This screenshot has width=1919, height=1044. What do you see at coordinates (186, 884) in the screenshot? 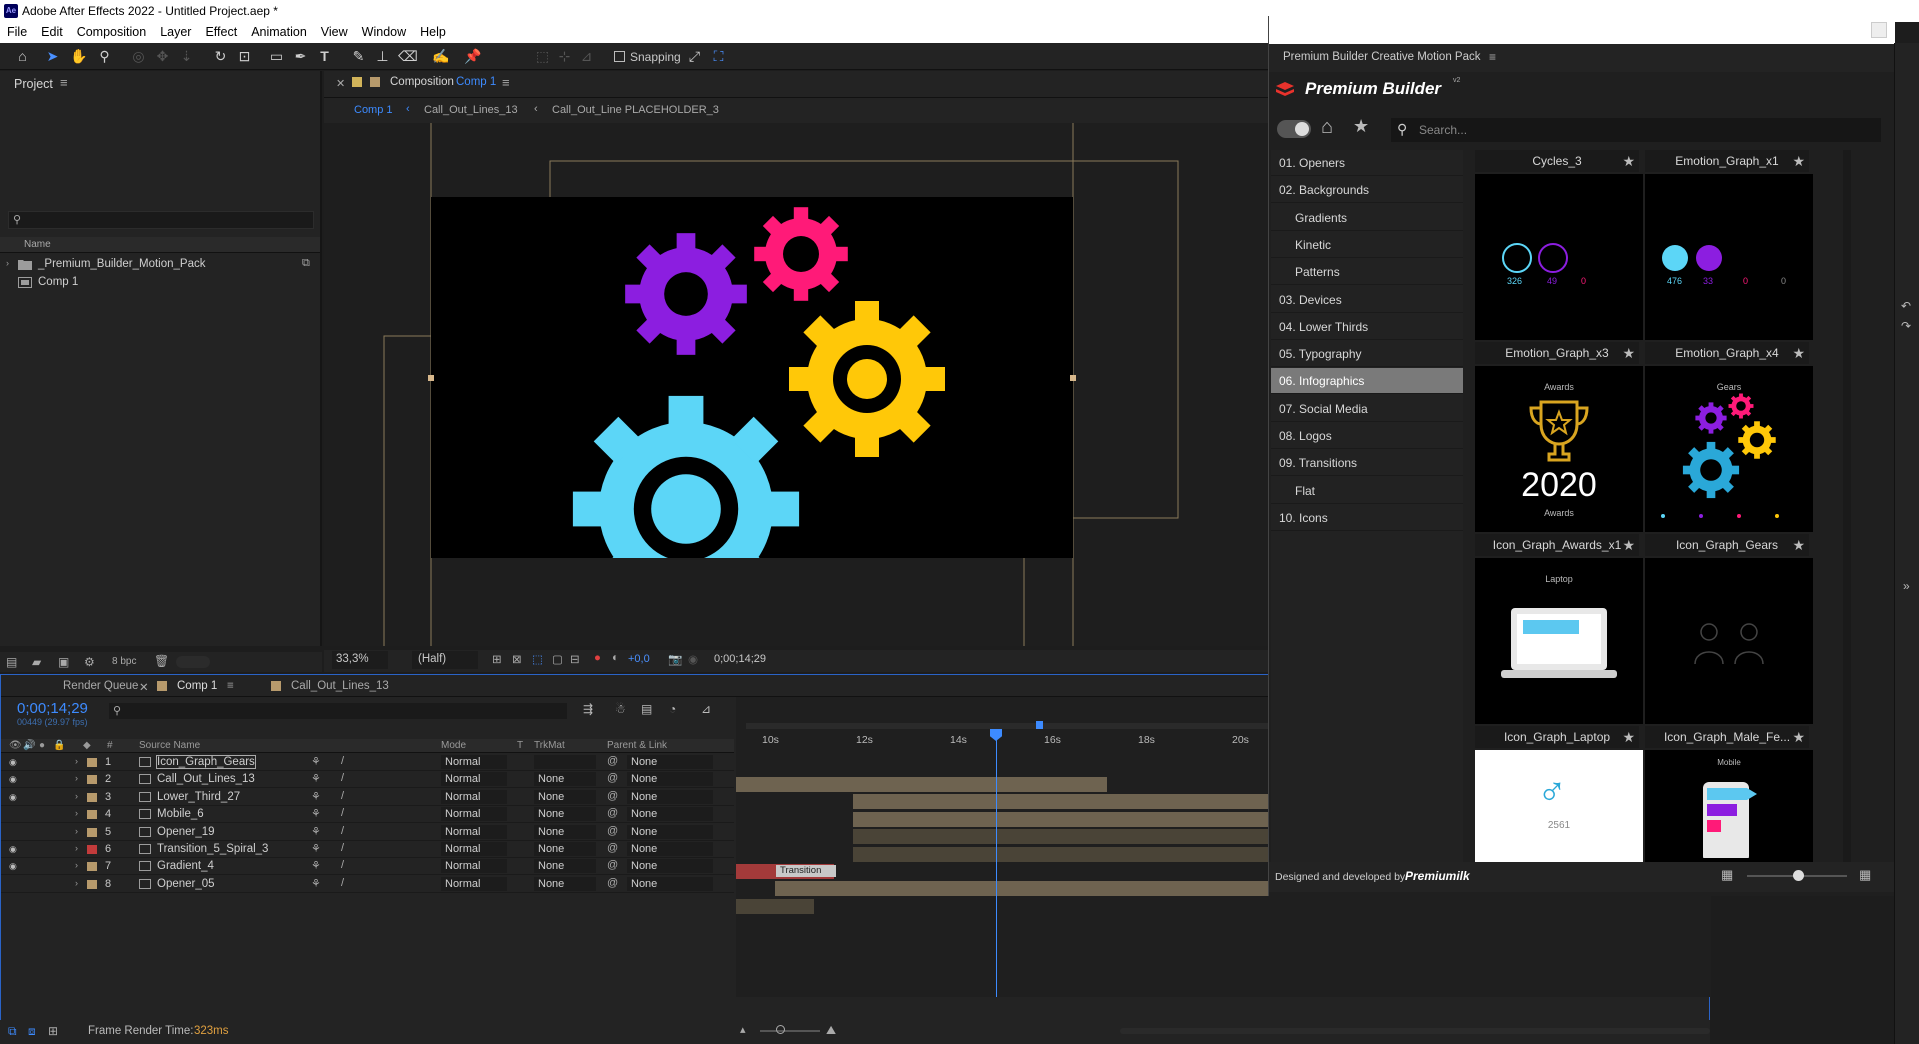
I see `layer-name: Opener_05` at bounding box center [186, 884].